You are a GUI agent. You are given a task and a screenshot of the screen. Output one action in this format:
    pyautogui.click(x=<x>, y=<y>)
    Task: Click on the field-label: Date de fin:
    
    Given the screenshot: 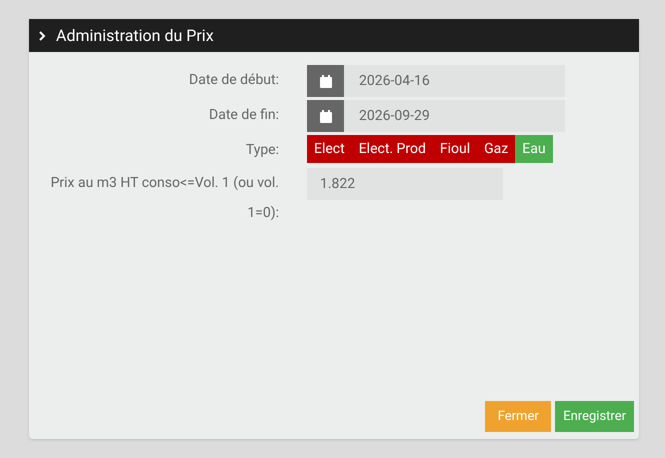 What is the action you would take?
    pyautogui.click(x=244, y=115)
    